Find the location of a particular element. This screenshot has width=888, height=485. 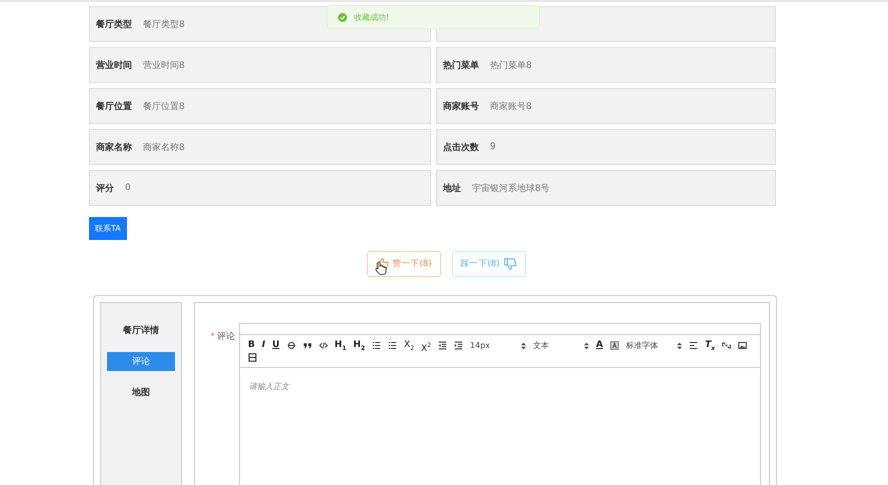

field-value: 商家名称8 is located at coordinates (164, 148).